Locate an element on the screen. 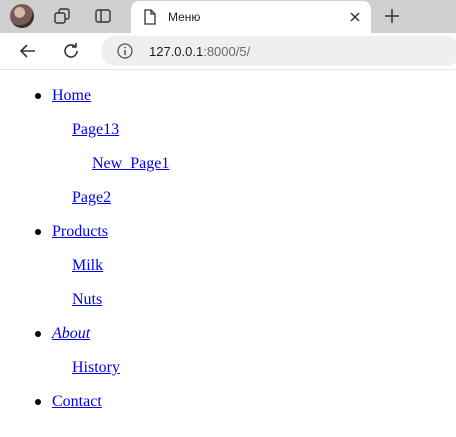 This screenshot has height=437, width=456. tab-actions-icon is located at coordinates (103, 16).